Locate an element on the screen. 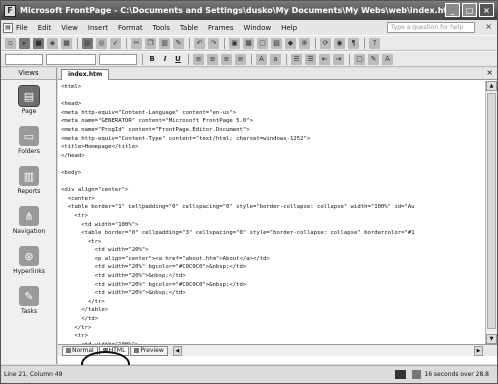 This screenshot has height=384, width=498. align-left-icon: ≡ is located at coordinates (198, 59).